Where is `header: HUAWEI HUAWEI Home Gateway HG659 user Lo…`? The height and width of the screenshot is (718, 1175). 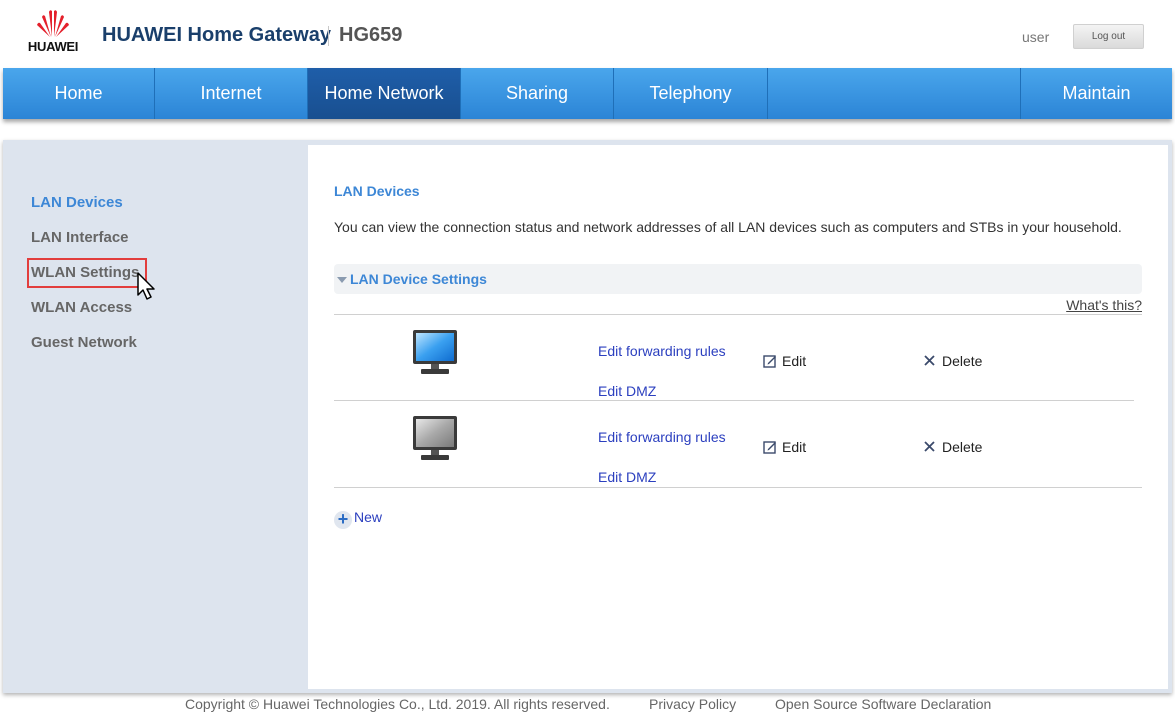
header: HUAWEI HUAWEI Home Gateway HG659 user Lo… is located at coordinates (587, 34).